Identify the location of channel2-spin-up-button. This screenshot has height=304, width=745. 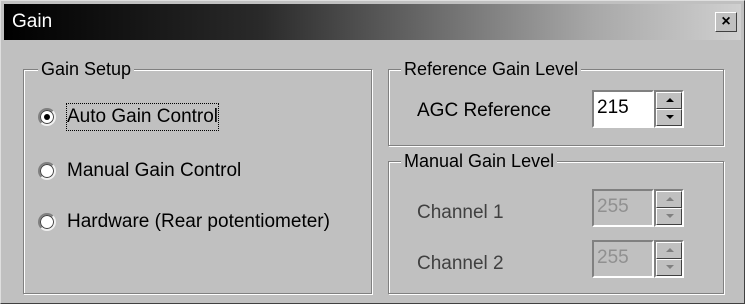
(669, 250).